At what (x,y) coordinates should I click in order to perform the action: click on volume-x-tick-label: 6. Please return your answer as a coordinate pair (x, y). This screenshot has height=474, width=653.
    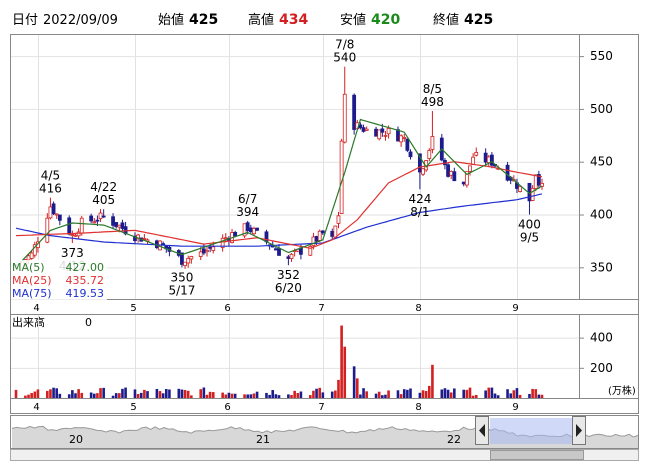
    Looking at the image, I should click on (227, 407).